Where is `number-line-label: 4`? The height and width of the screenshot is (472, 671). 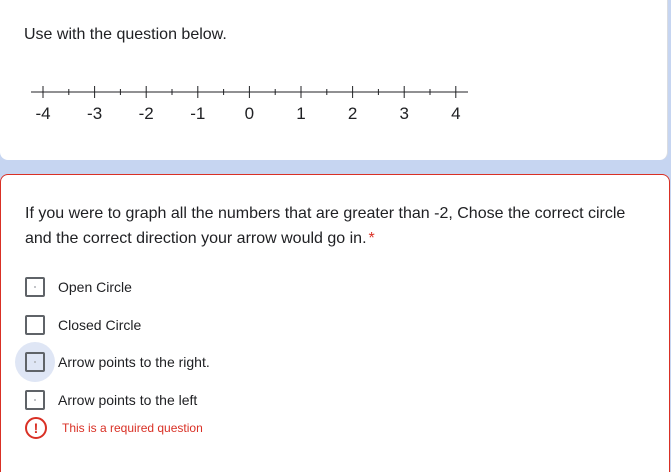
number-line-label: 4 is located at coordinates (455, 113).